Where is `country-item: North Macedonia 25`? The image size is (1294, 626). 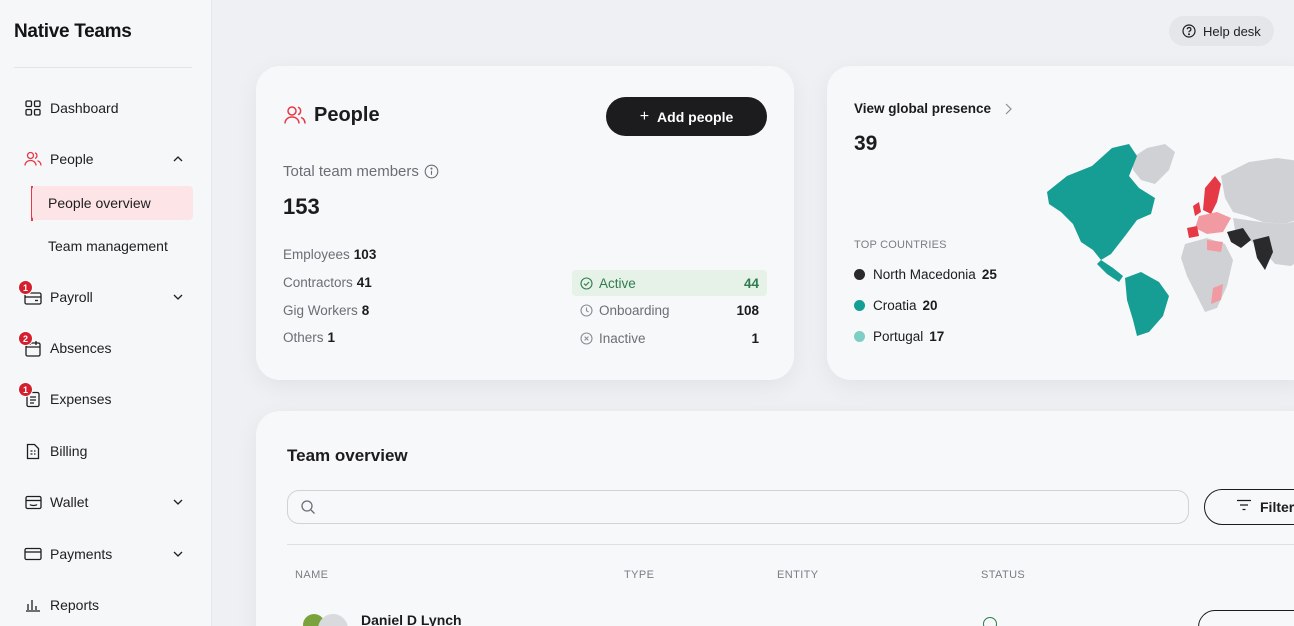 country-item: North Macedonia 25 is located at coordinates (925, 274).